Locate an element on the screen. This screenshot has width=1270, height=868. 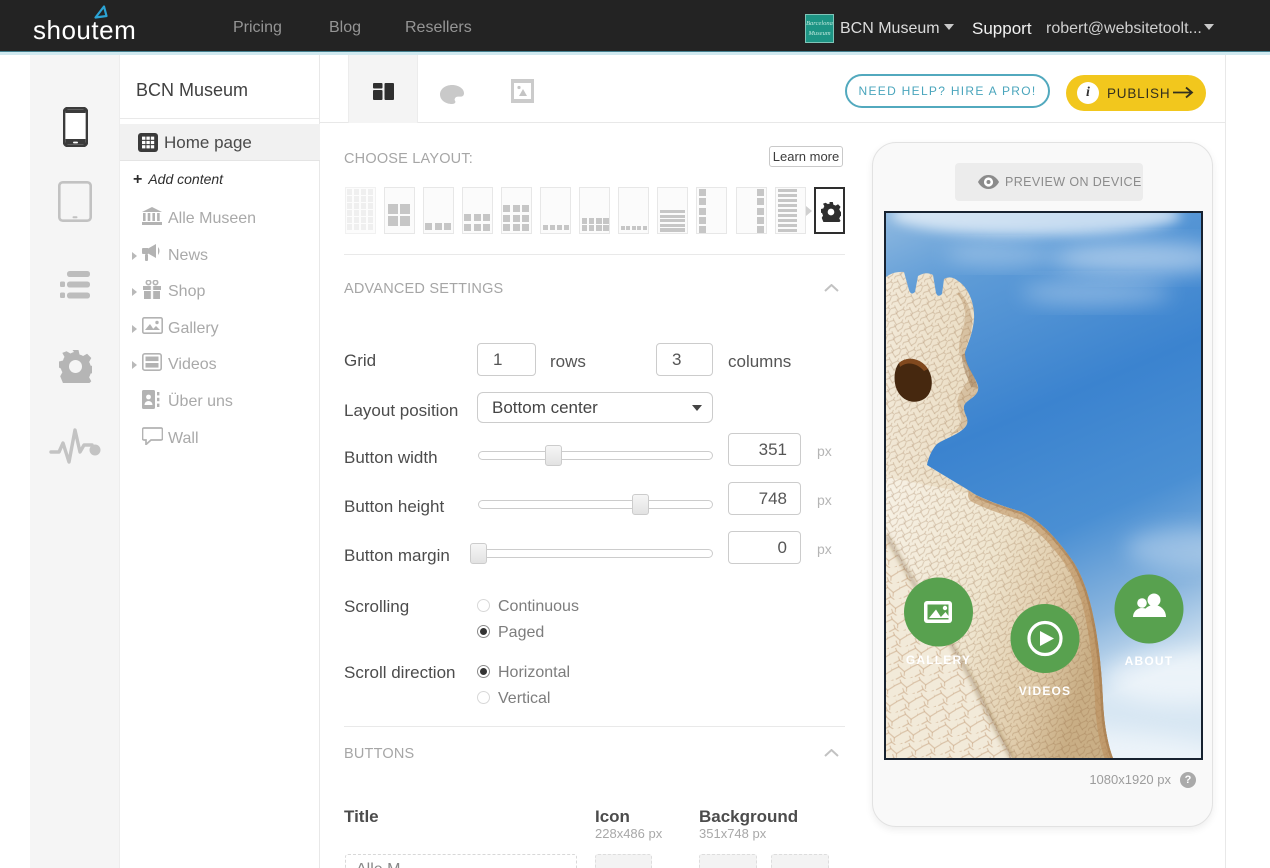
svg-text: VIDEOS is located at coordinates (1045, 691).